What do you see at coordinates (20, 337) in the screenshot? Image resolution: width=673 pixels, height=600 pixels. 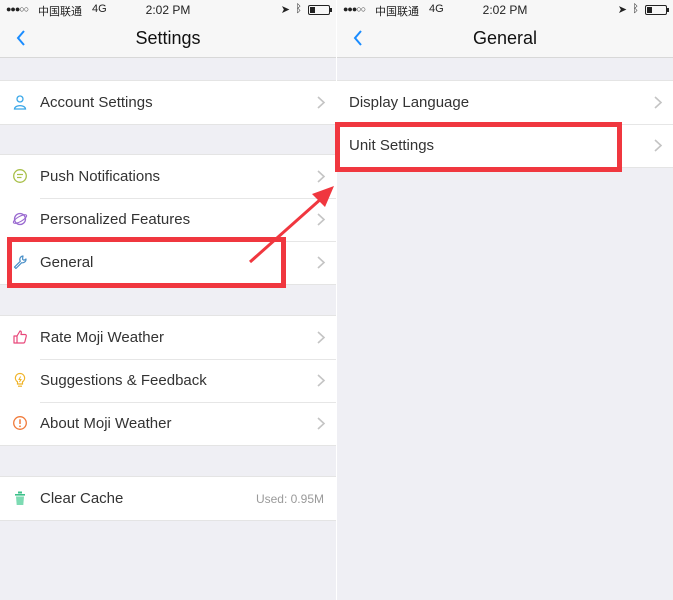 I see `thumbs-up-icon` at bounding box center [20, 337].